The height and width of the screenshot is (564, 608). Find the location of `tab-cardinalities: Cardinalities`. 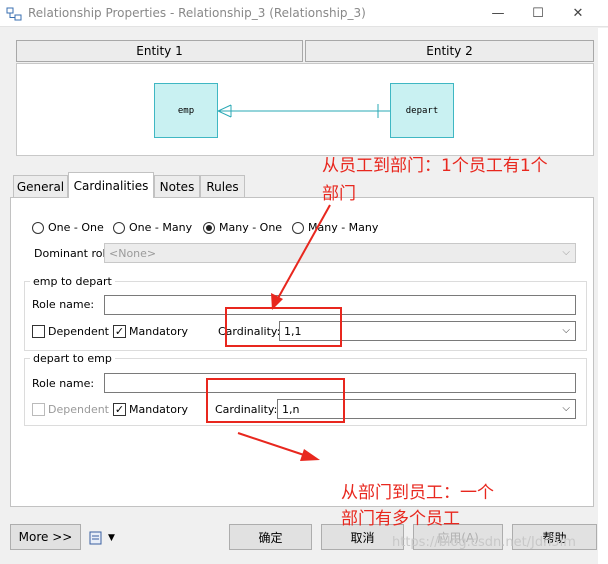

tab-cardinalities: Cardinalities is located at coordinates (111, 185).